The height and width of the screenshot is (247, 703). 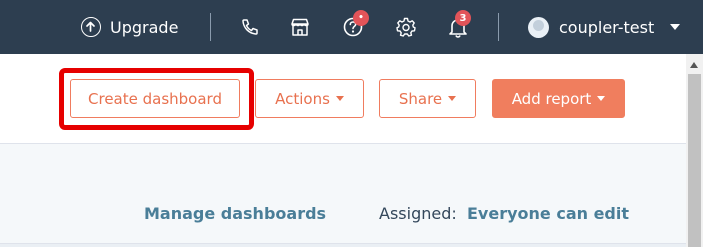 I want to click on scrollbar-thumb, so click(x=694, y=160).